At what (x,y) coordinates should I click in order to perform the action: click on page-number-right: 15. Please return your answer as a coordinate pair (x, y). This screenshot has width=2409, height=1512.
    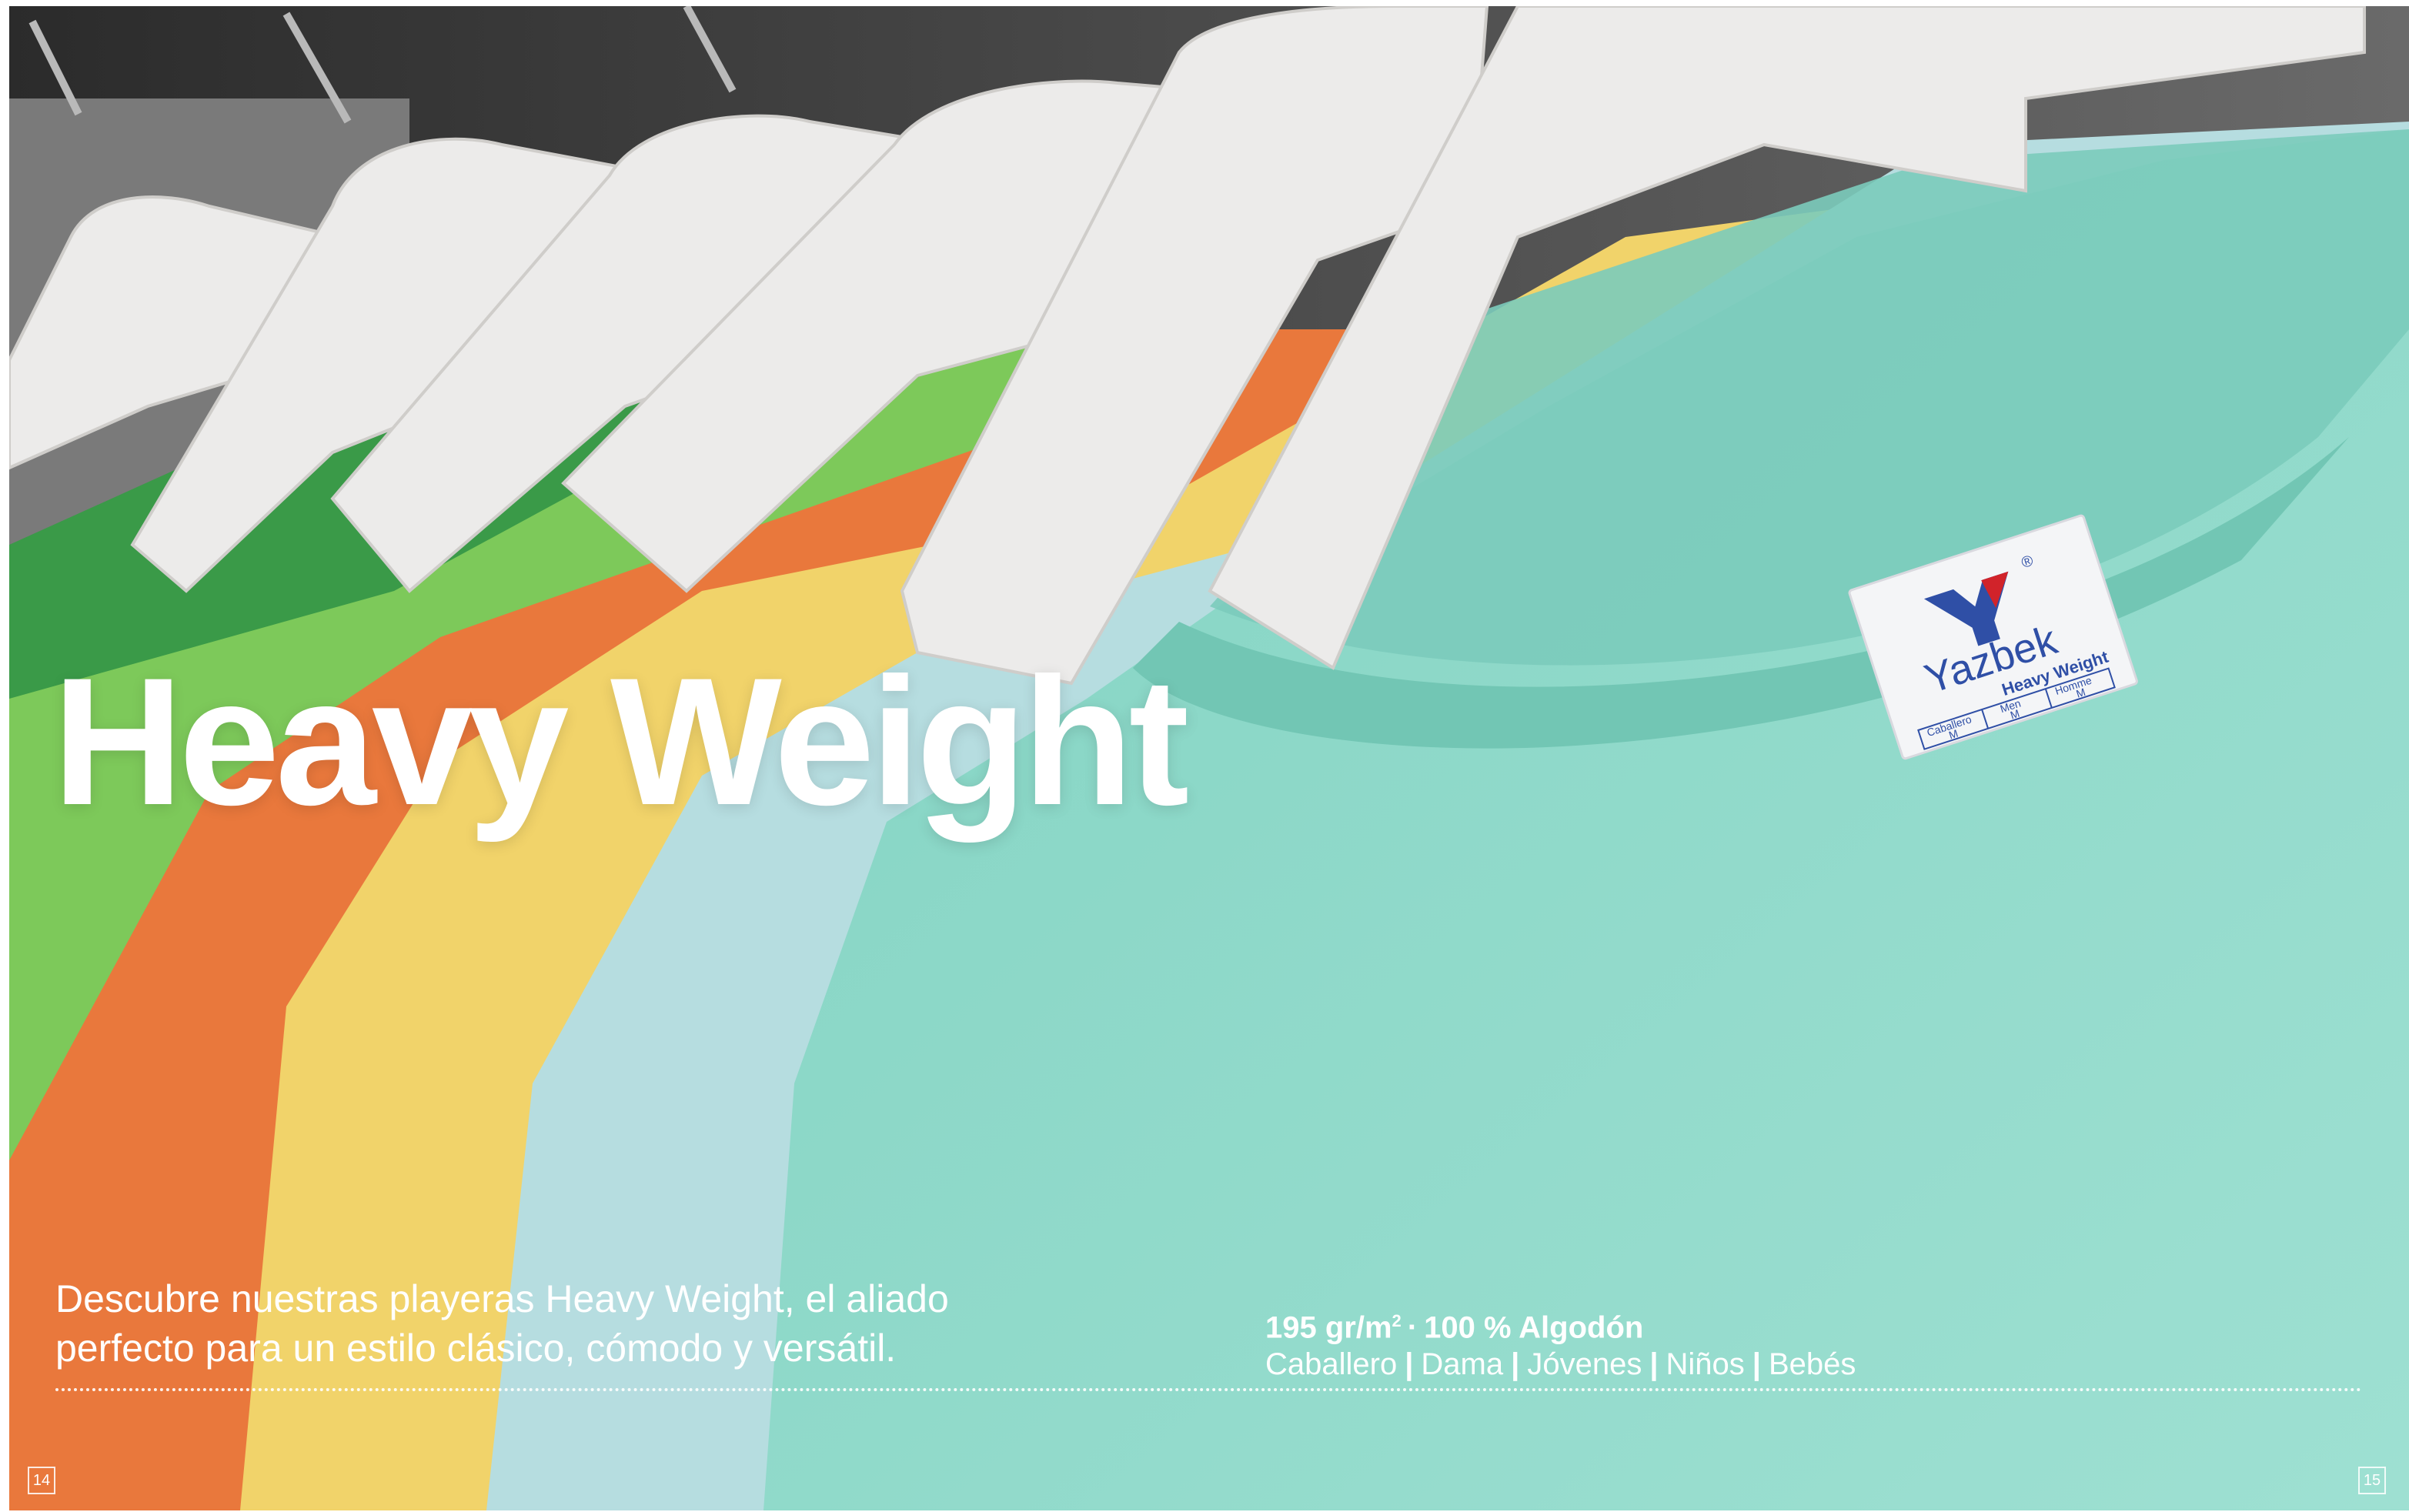
    Looking at the image, I should click on (2372, 1480).